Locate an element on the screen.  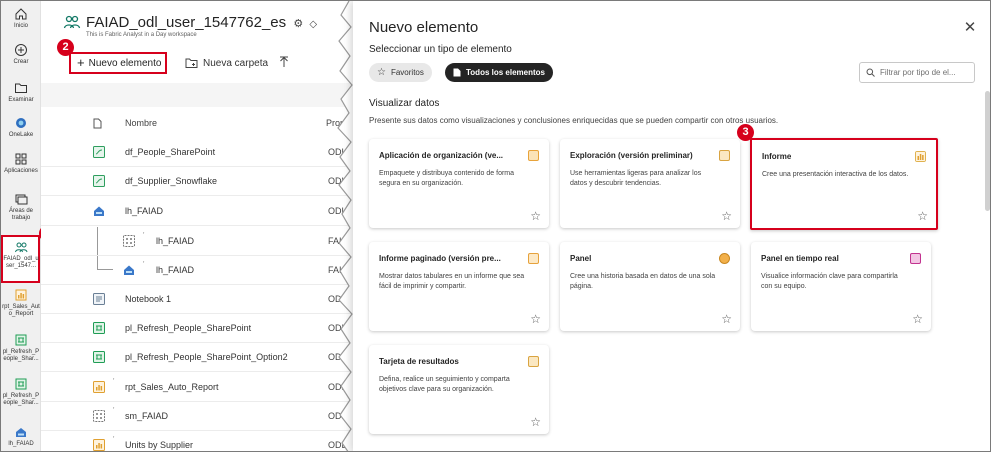
rail-label: Crear is located at coordinates (21, 62).